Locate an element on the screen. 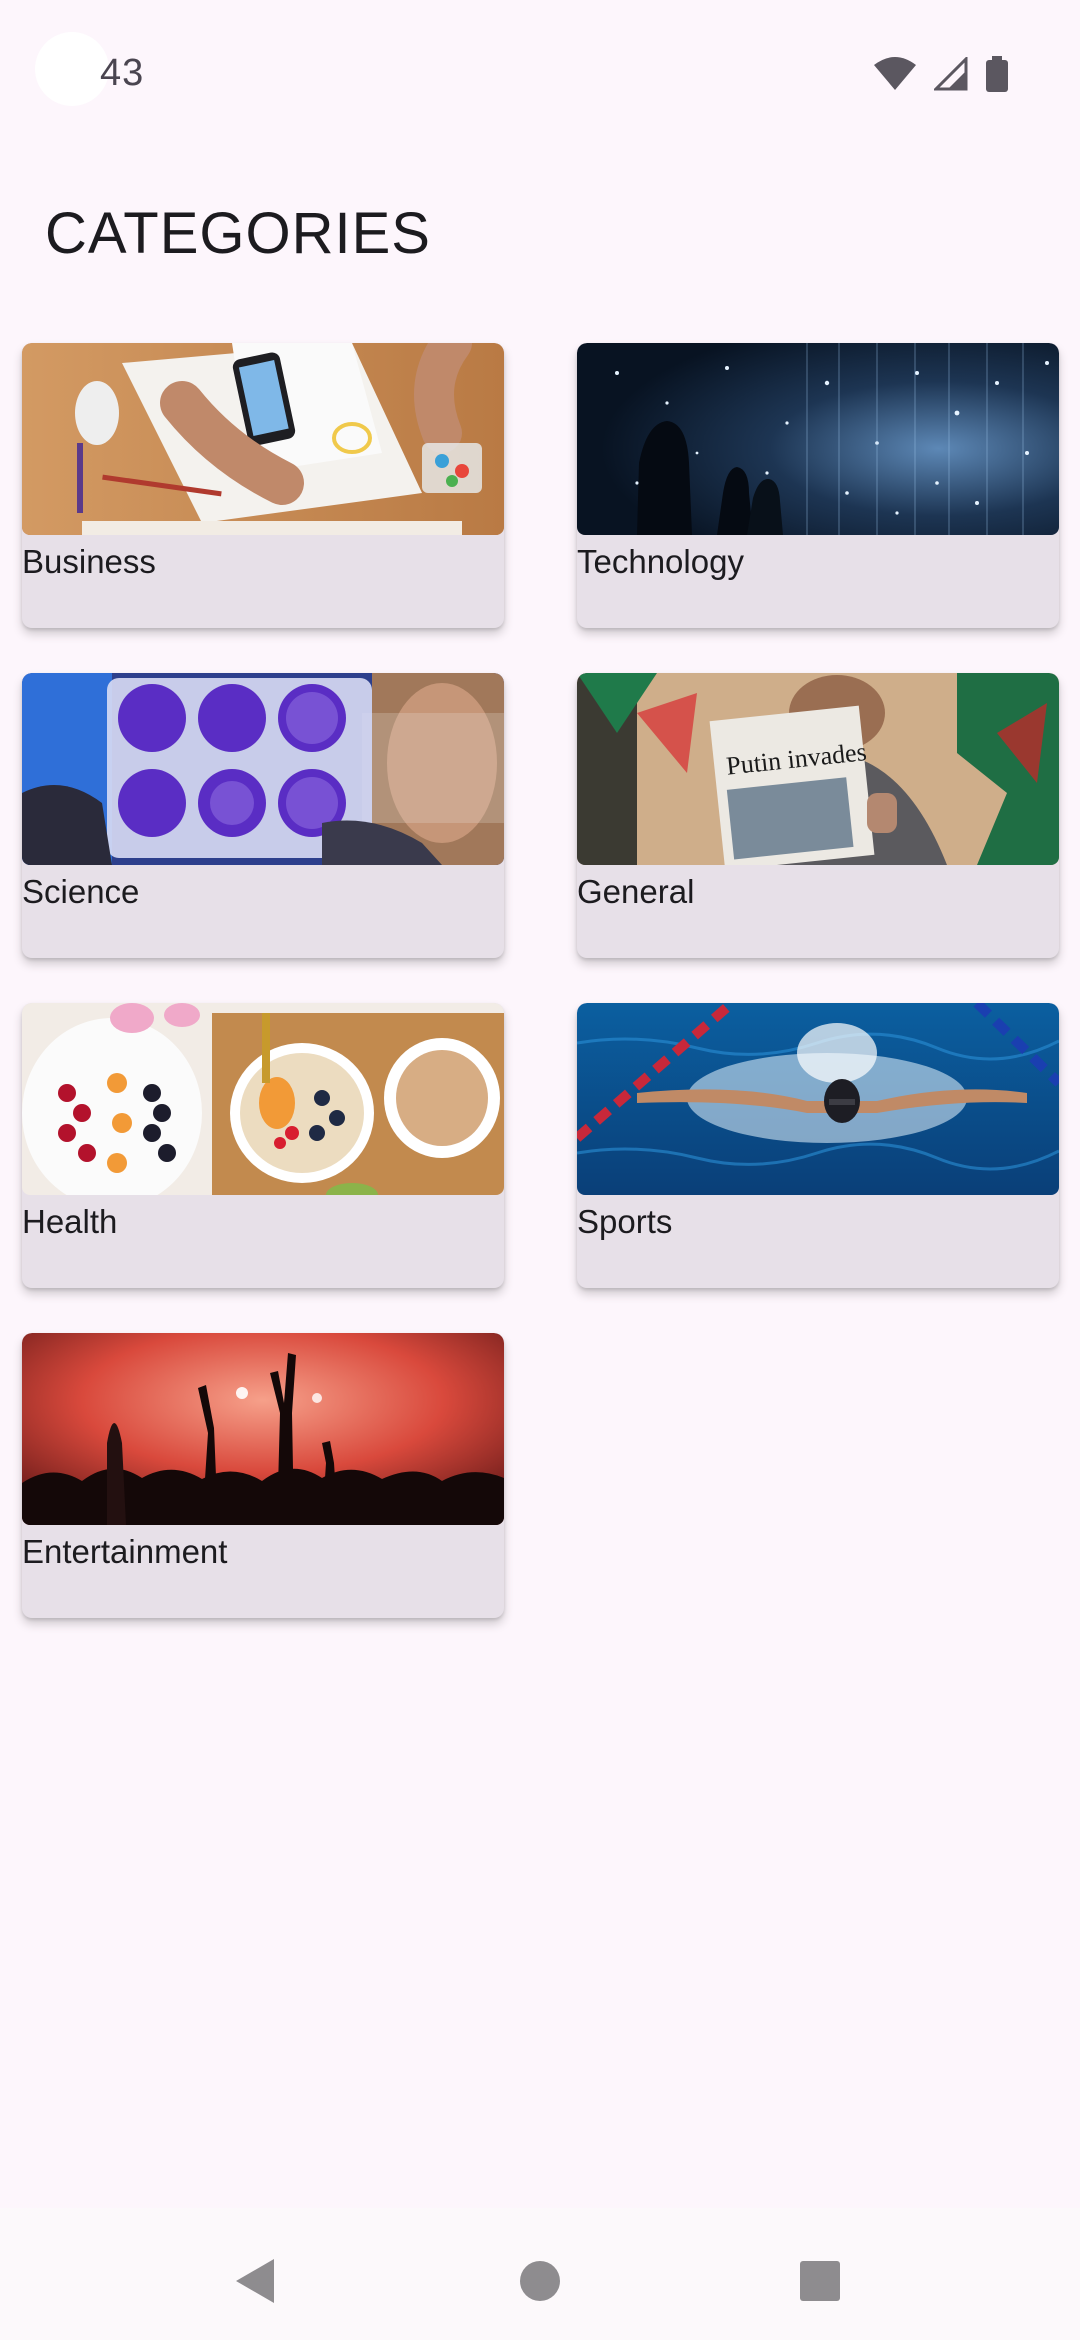 This screenshot has width=1080, height=2340. category-card-business: Business is located at coordinates (263, 485).